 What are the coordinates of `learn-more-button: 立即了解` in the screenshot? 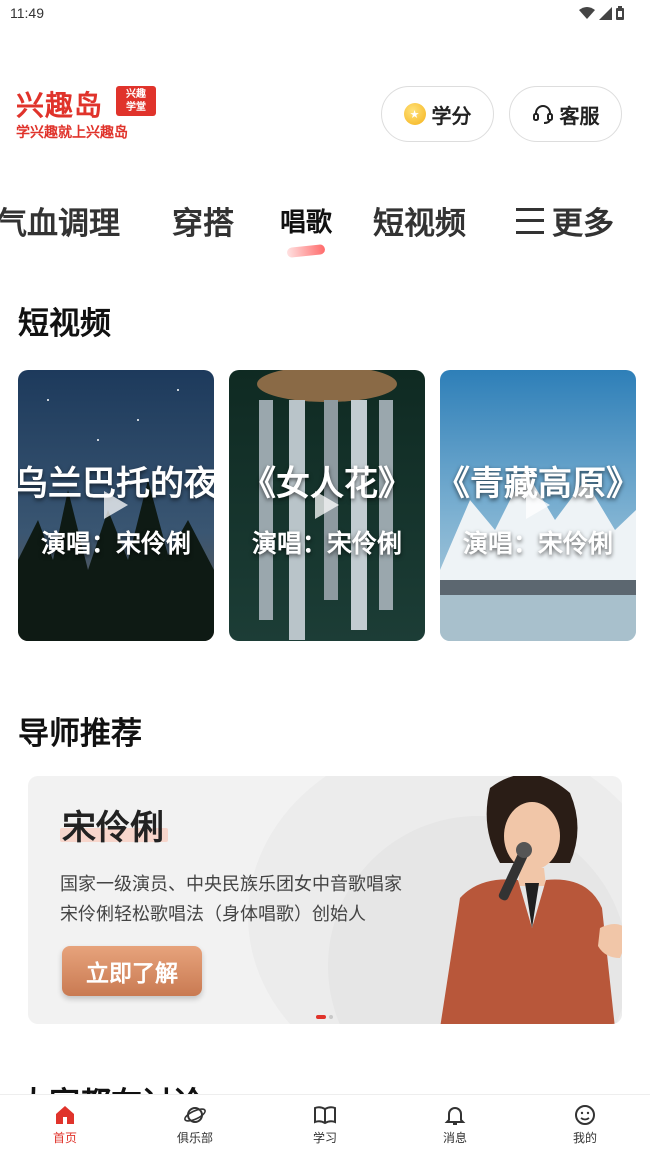 It's located at (132, 971).